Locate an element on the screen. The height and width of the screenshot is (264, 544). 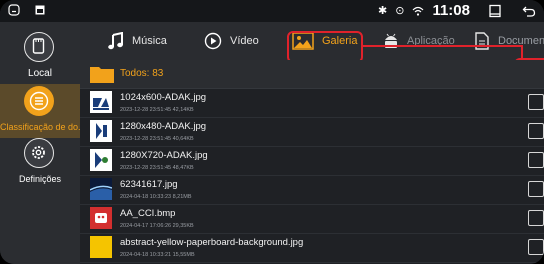
tab-label: Vídeo is located at coordinates (244, 41).